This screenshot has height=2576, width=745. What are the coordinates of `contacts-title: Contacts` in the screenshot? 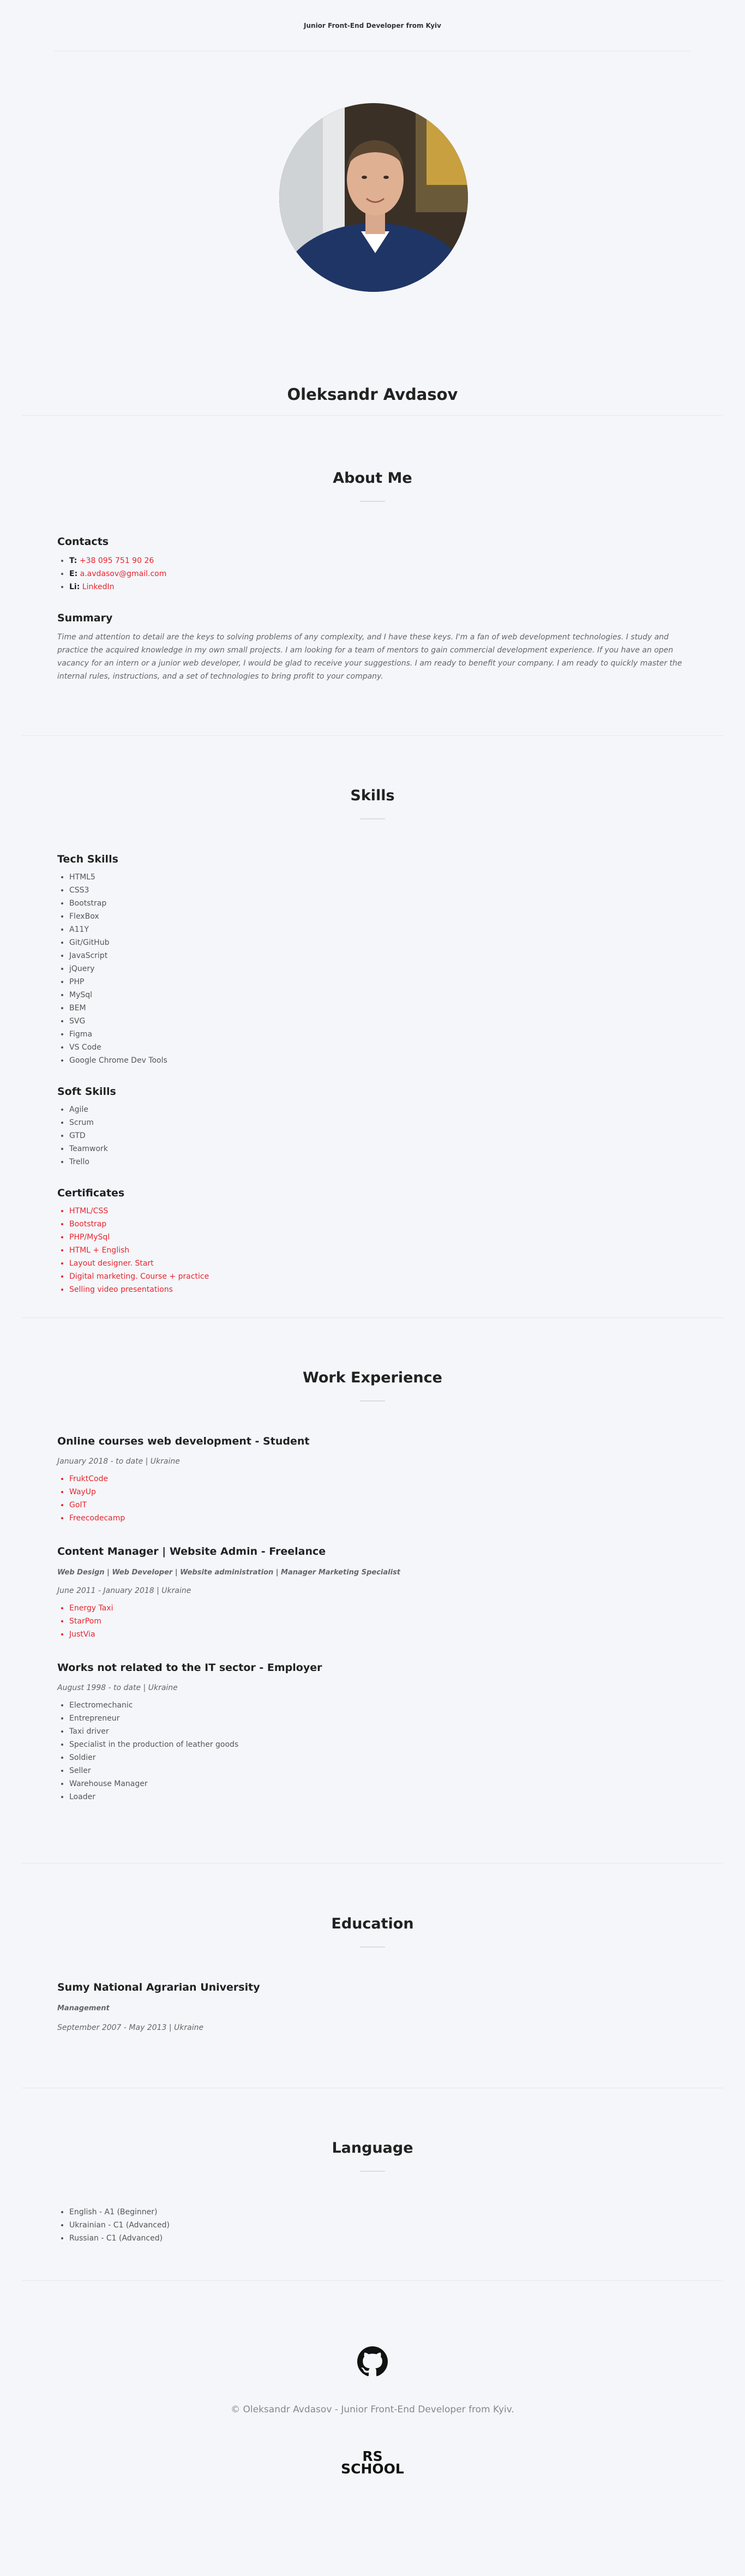 It's located at (83, 542).